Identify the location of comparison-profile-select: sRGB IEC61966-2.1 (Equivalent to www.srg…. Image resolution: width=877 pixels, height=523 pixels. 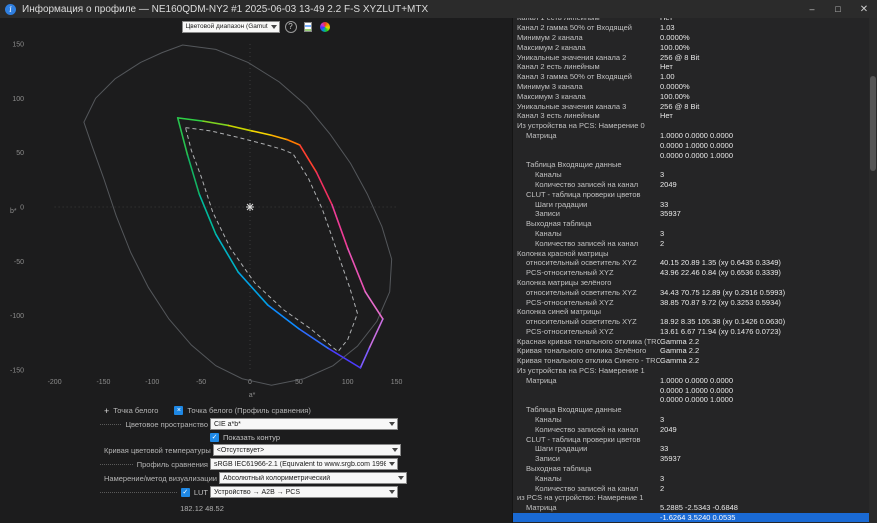
(304, 464).